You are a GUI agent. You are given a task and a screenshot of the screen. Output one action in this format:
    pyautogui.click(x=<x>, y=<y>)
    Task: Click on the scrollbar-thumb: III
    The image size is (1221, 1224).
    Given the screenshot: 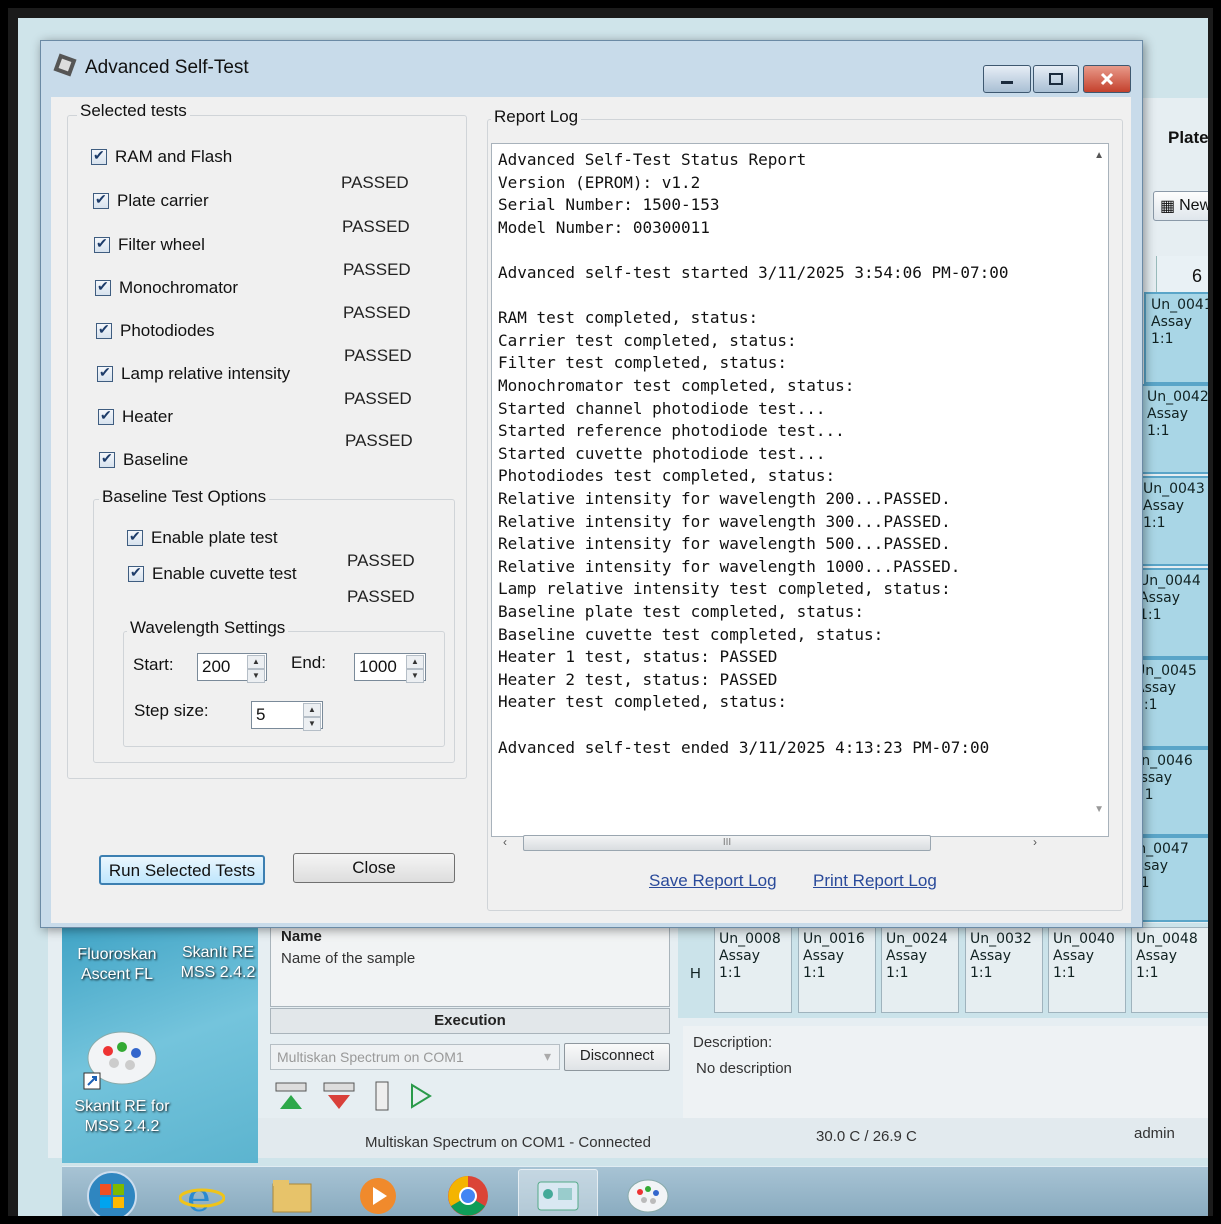 What is the action you would take?
    pyautogui.click(x=727, y=843)
    